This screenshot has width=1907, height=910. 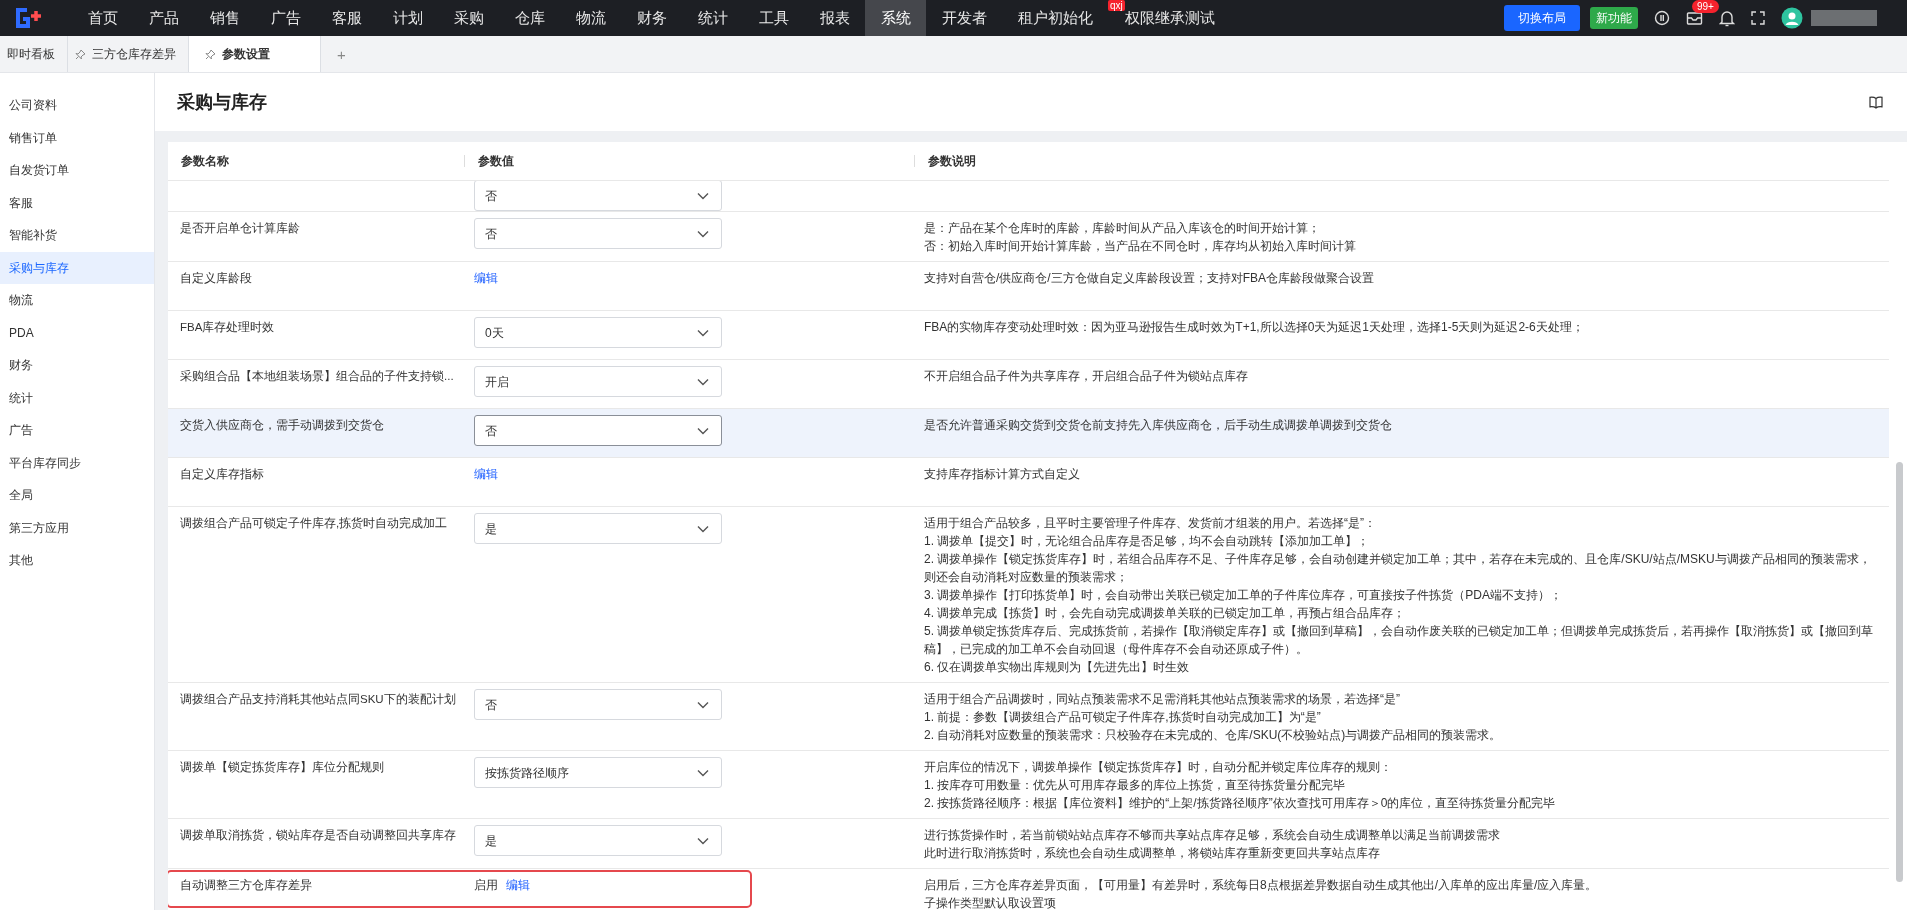 What do you see at coordinates (282, 767) in the screenshot?
I see `parameter-name: 调拨单【锁定拣货库存】库位分配规则` at bounding box center [282, 767].